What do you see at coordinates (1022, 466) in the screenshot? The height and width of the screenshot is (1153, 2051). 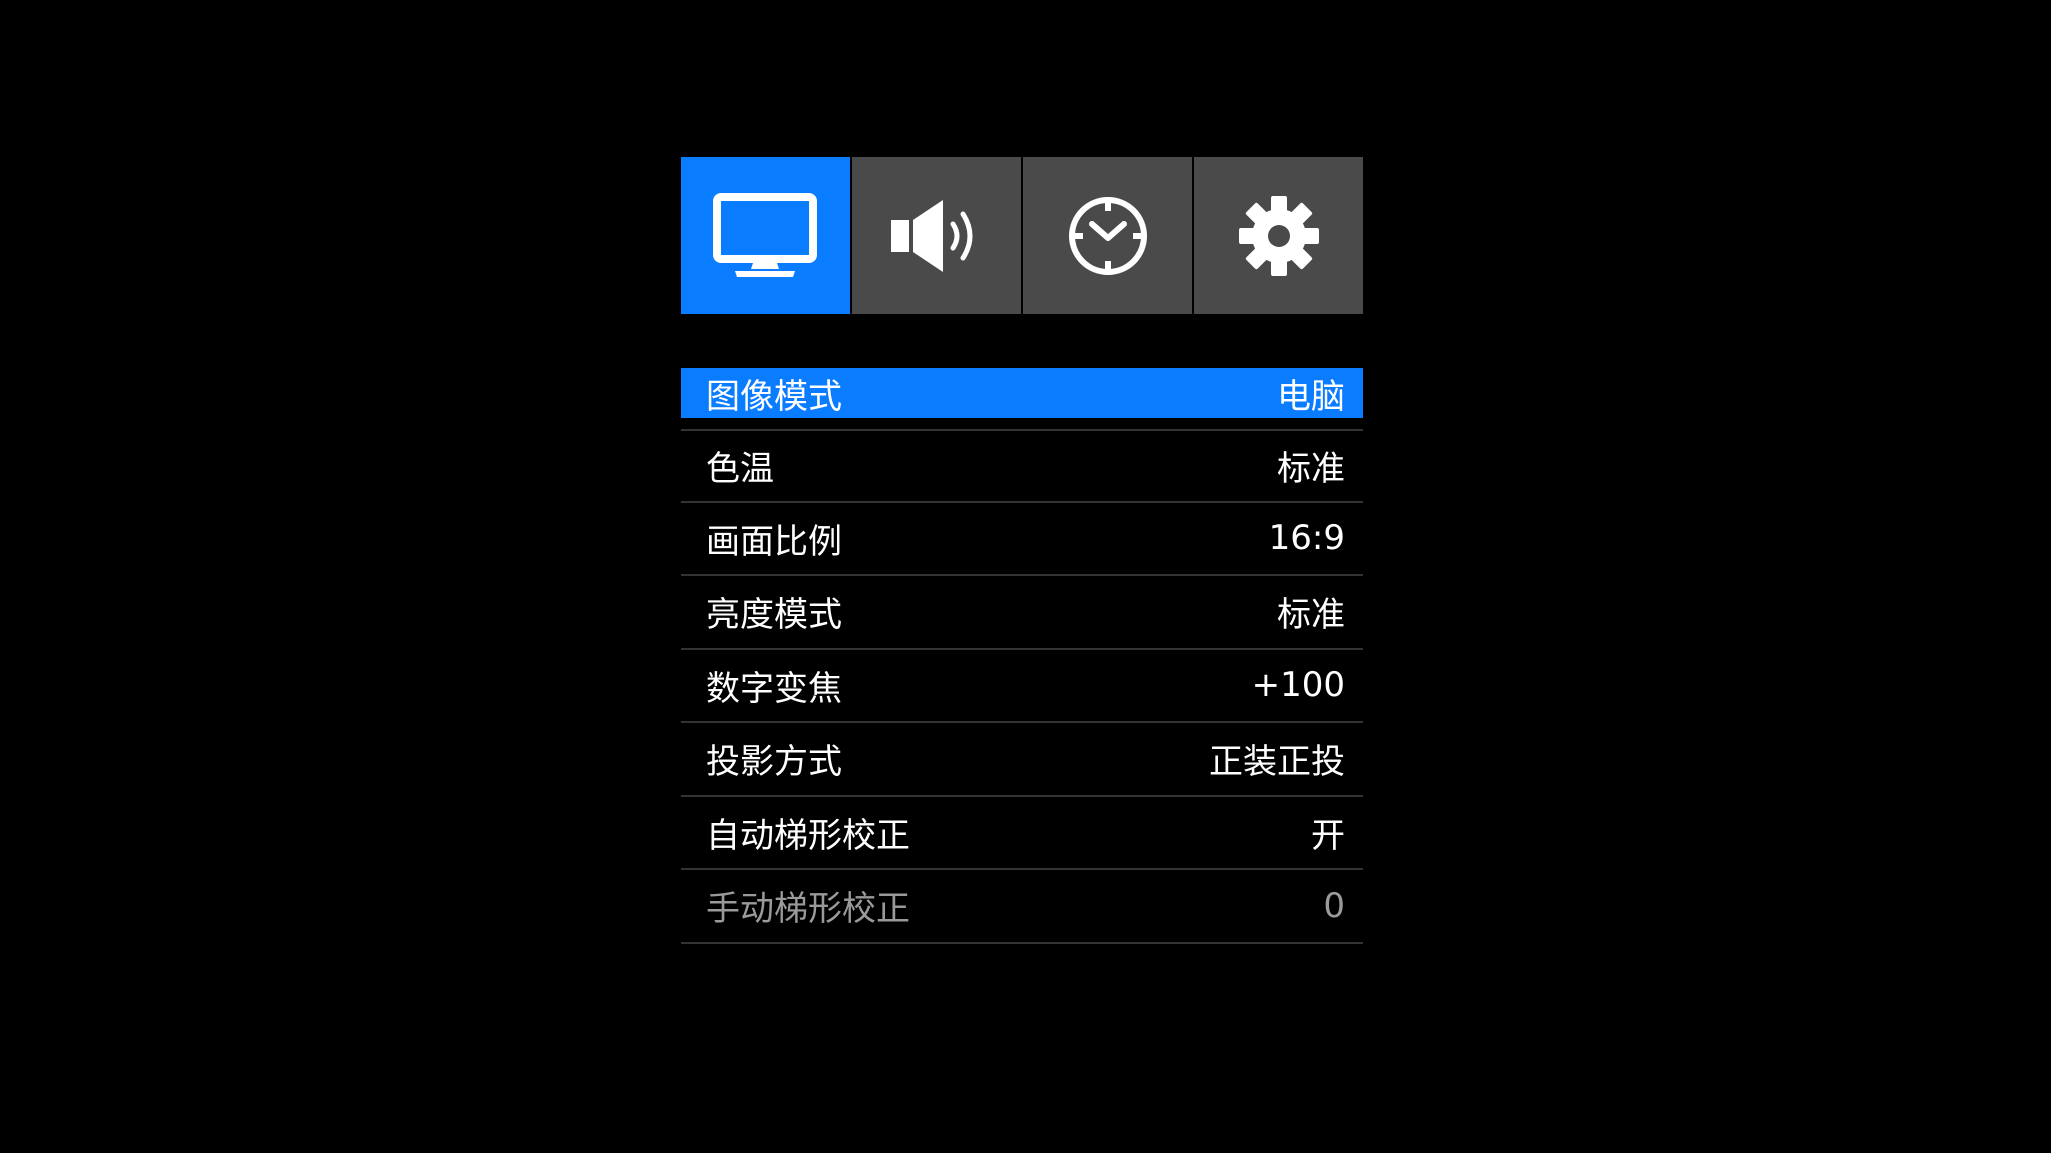 I see `menu-row-color-temperature: 色温 标准` at bounding box center [1022, 466].